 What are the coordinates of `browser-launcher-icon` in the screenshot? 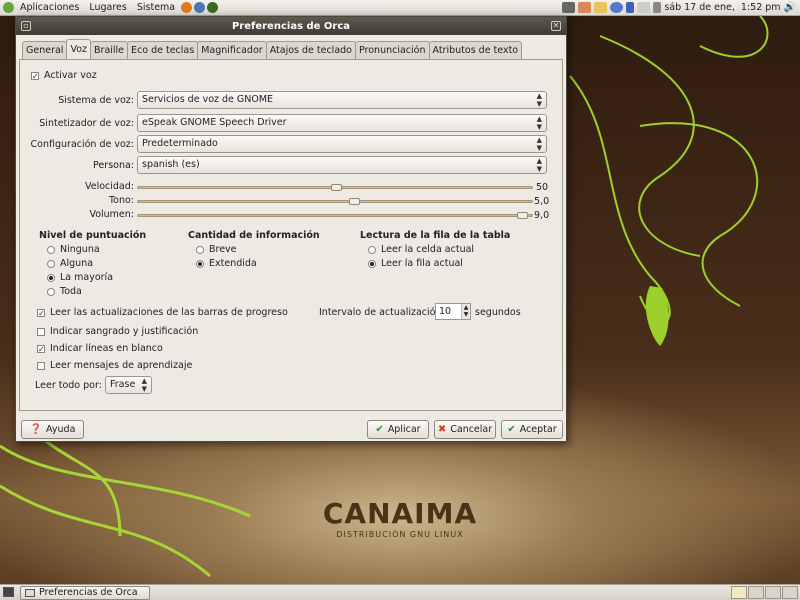 It's located at (187, 7).